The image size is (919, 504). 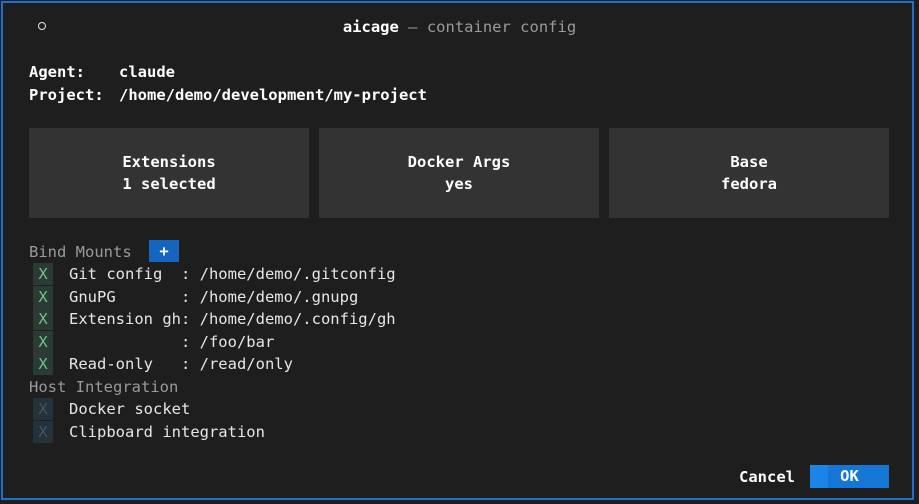 I want to click on bind-mount-text: Read-only : /read/only, so click(x=181, y=364).